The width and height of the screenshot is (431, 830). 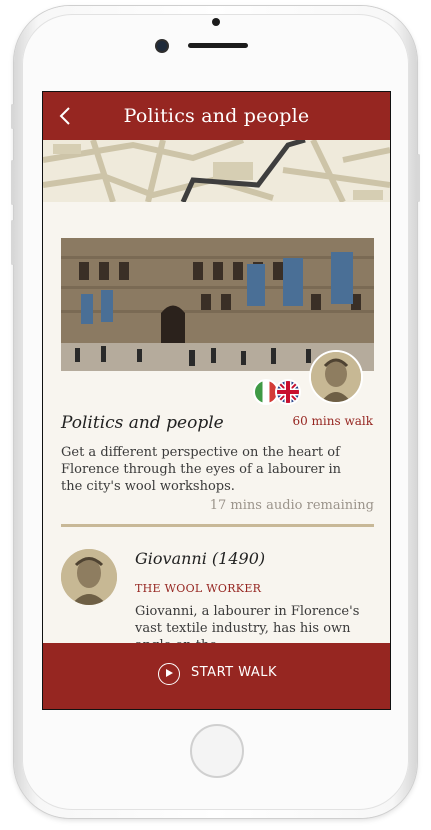 I want to click on section-divider, so click(x=217, y=525).